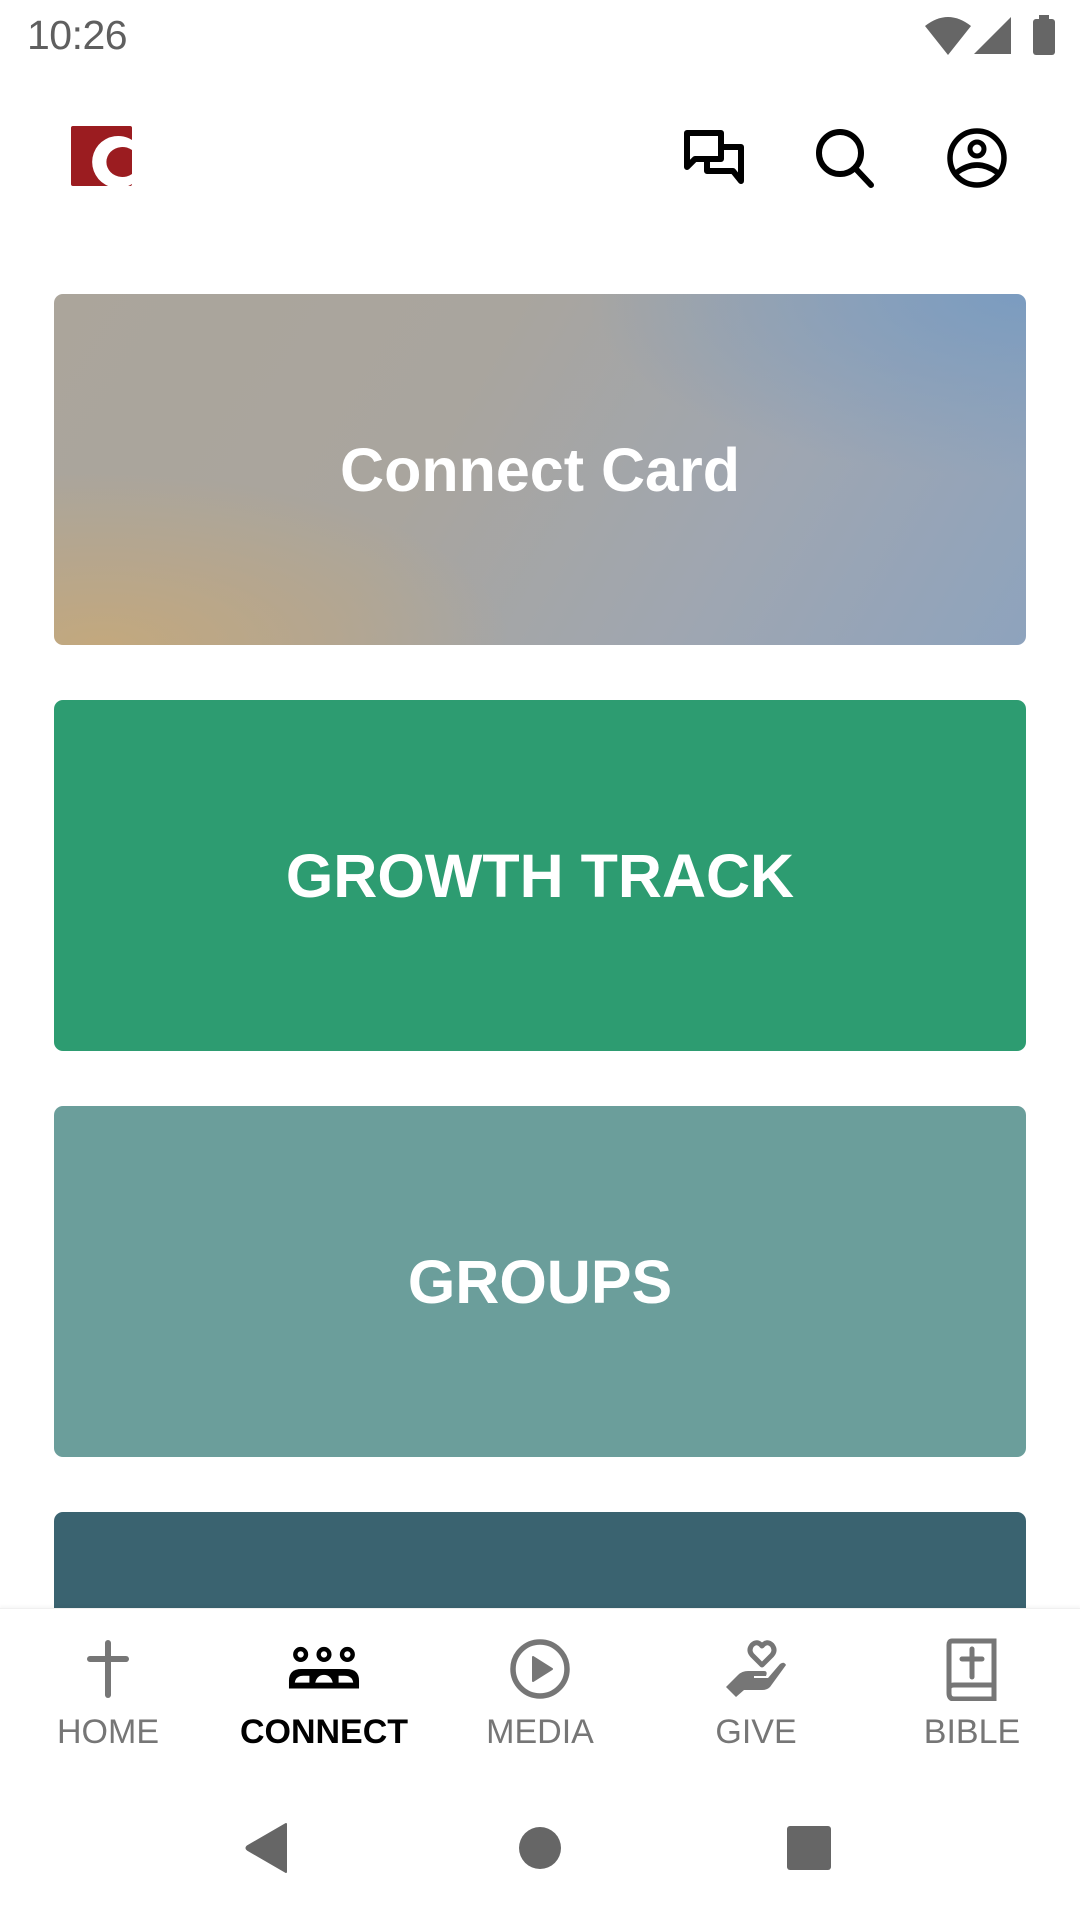  I want to click on back-button, so click(267, 1848).